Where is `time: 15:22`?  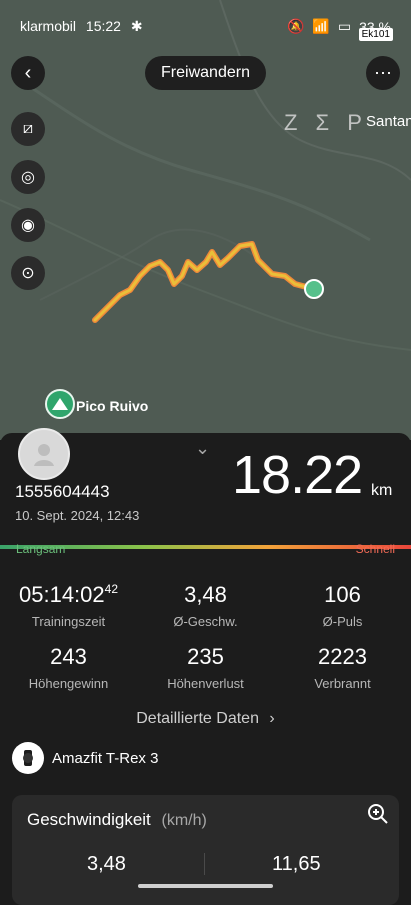 time: 15:22 is located at coordinates (103, 26).